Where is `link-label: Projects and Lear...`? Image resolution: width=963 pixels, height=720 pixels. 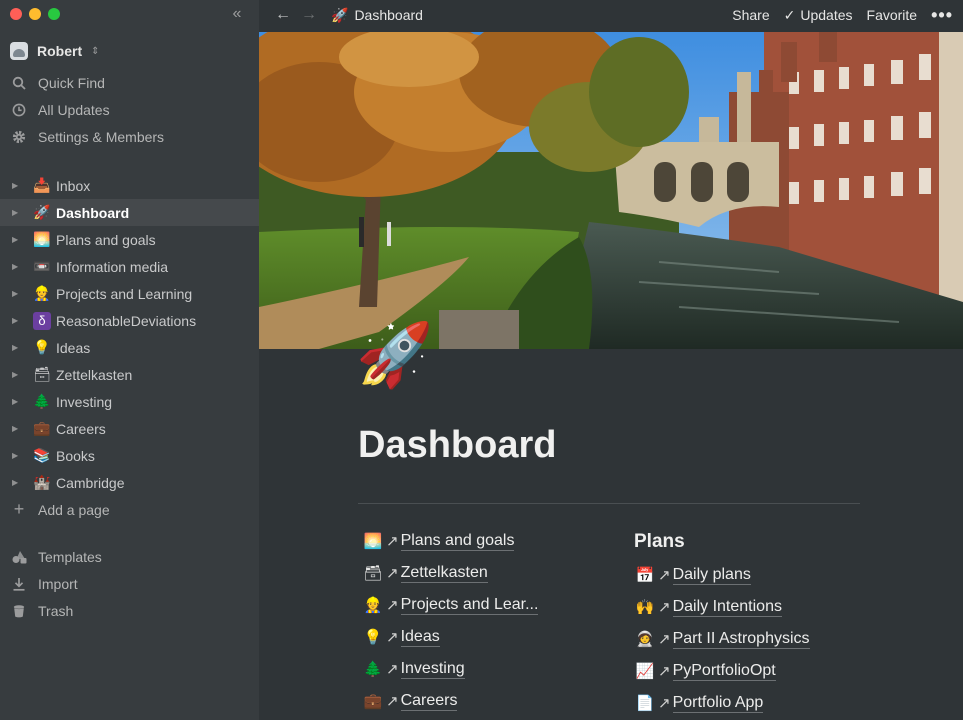
link-label: Projects and Lear... is located at coordinates (469, 605).